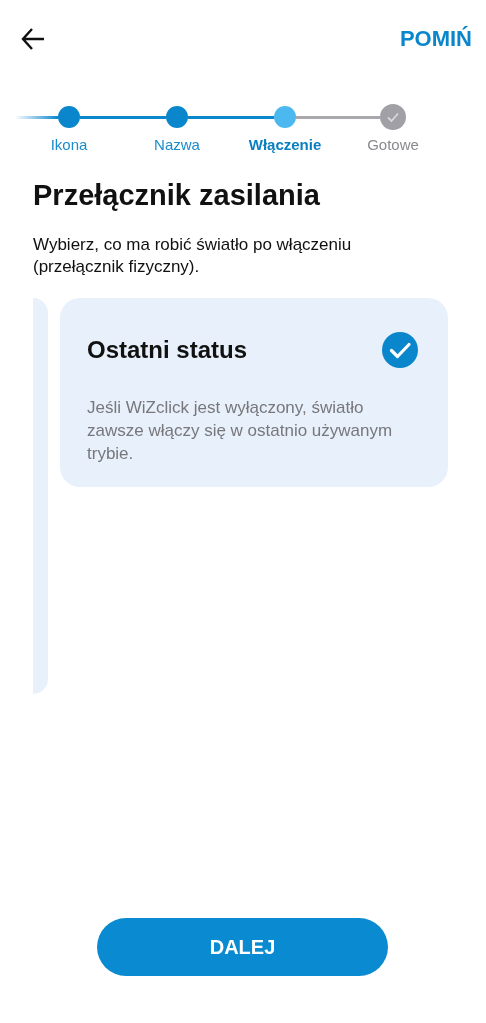 This screenshot has height=1023, width=486. I want to click on back-arrow-icon, so click(33, 39).